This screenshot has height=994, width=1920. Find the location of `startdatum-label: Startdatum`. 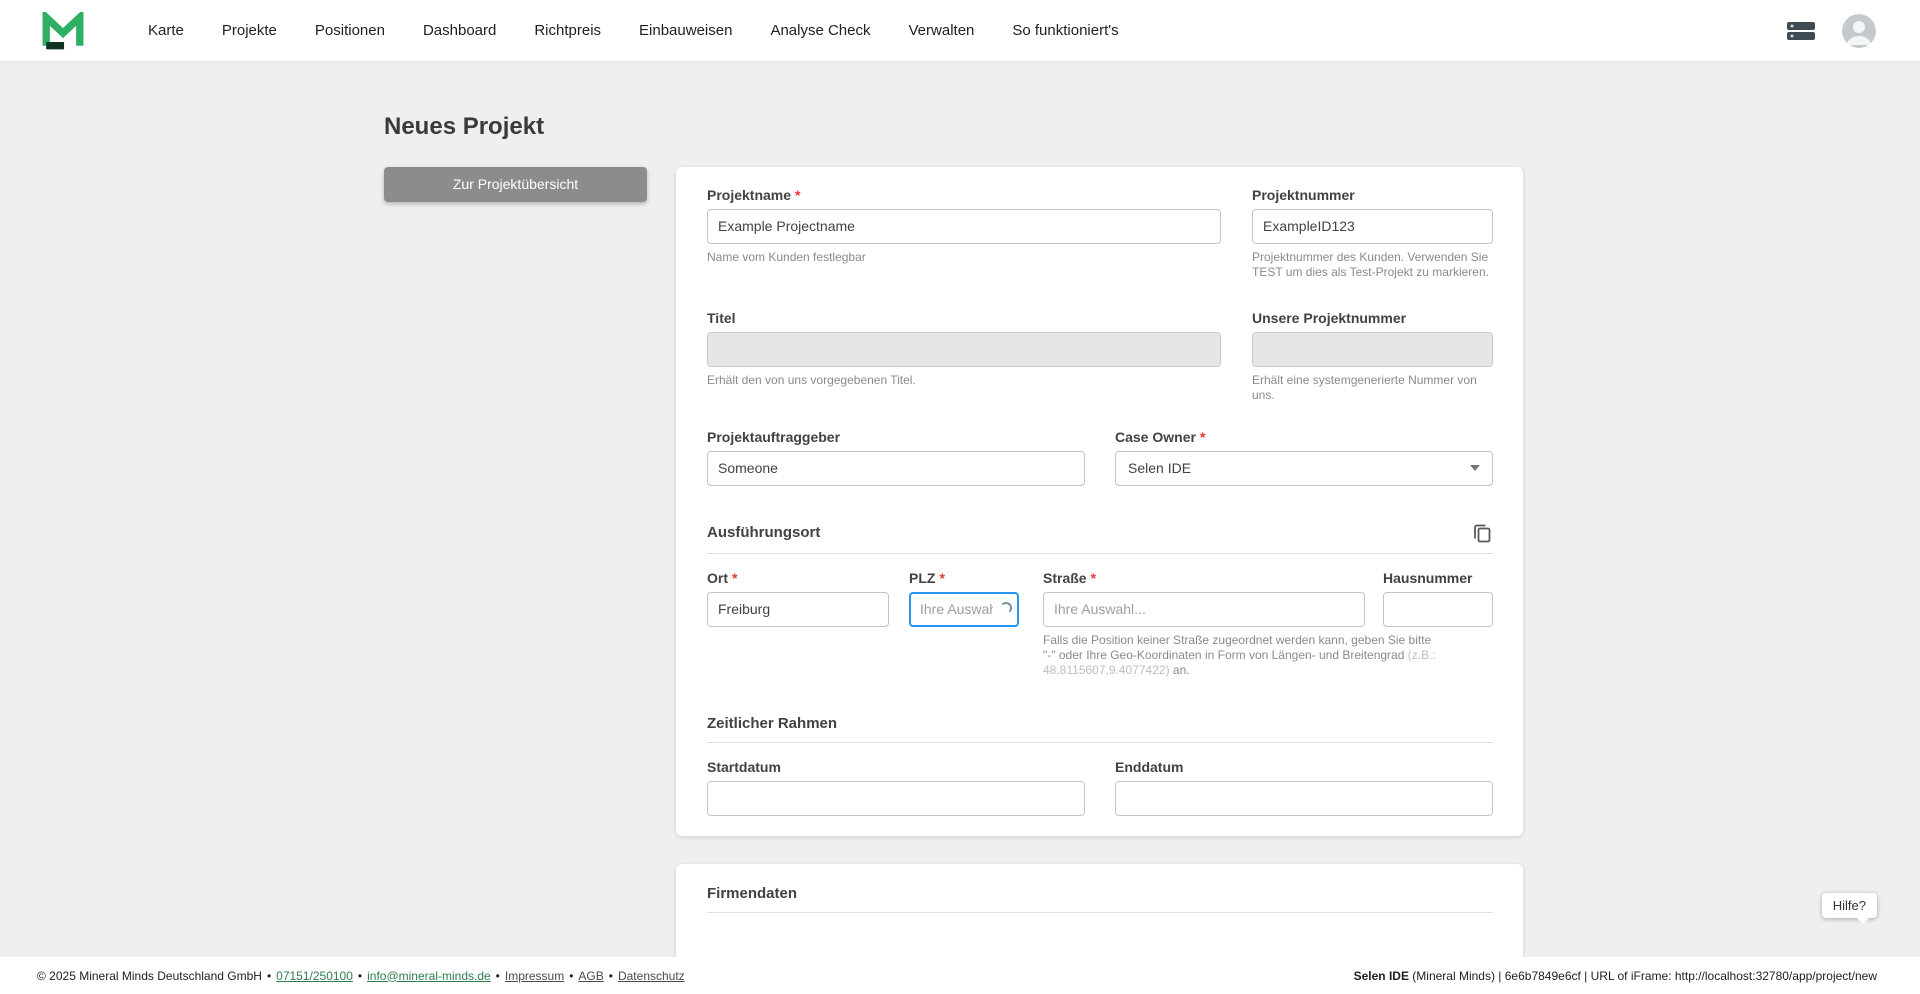

startdatum-label: Startdatum is located at coordinates (744, 766).